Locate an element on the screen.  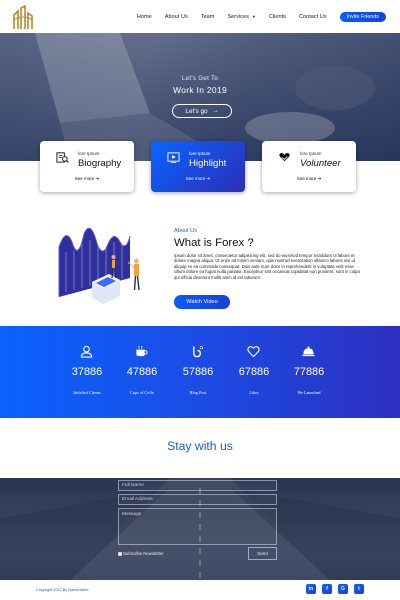
card-biography: lore Ipsum Biography See more ➔ is located at coordinates (87, 166).